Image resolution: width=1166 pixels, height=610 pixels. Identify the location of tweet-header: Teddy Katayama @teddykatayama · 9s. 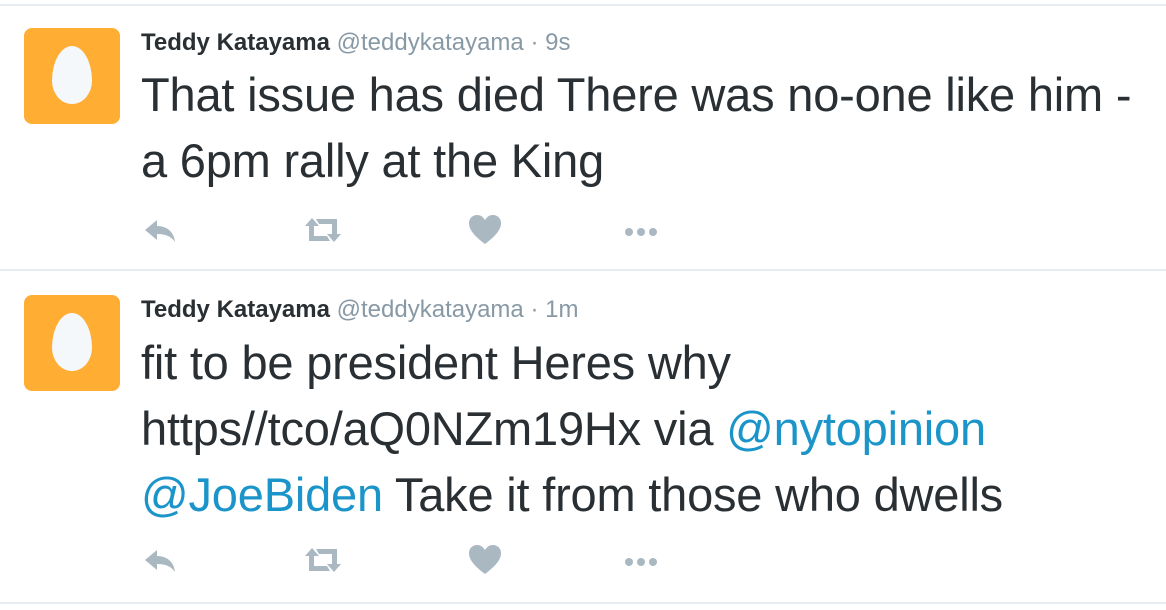
(355, 43).